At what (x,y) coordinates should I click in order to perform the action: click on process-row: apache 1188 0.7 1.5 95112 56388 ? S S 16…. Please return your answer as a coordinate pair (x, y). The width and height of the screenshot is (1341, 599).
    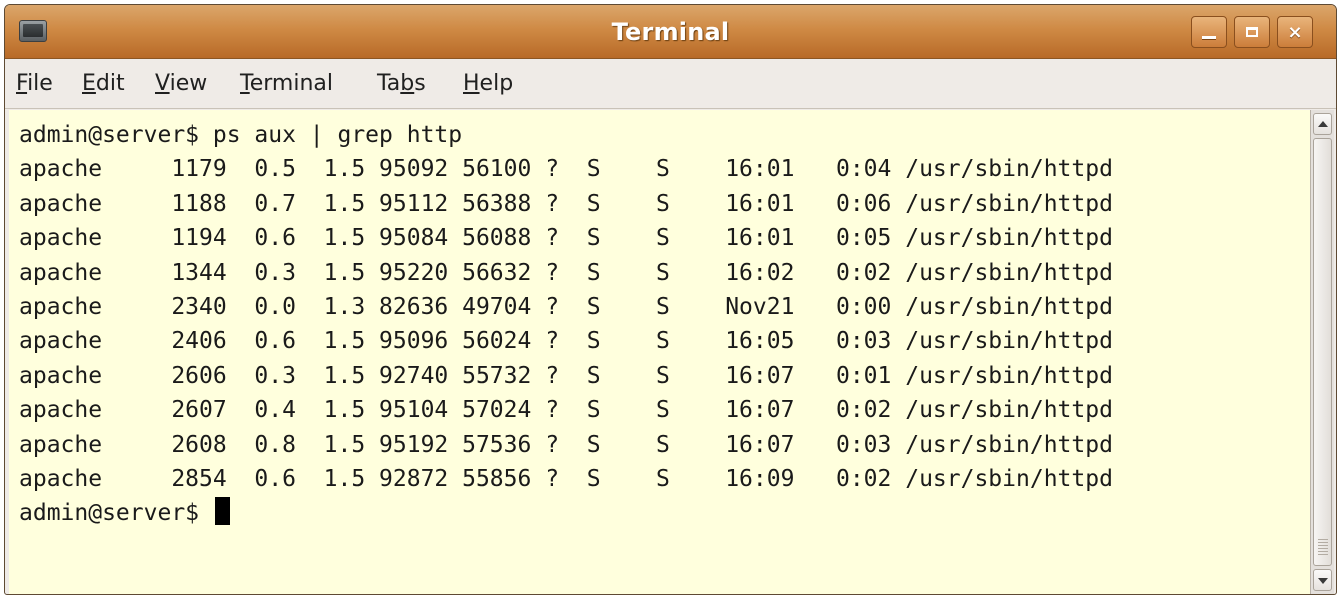
    Looking at the image, I should click on (566, 203).